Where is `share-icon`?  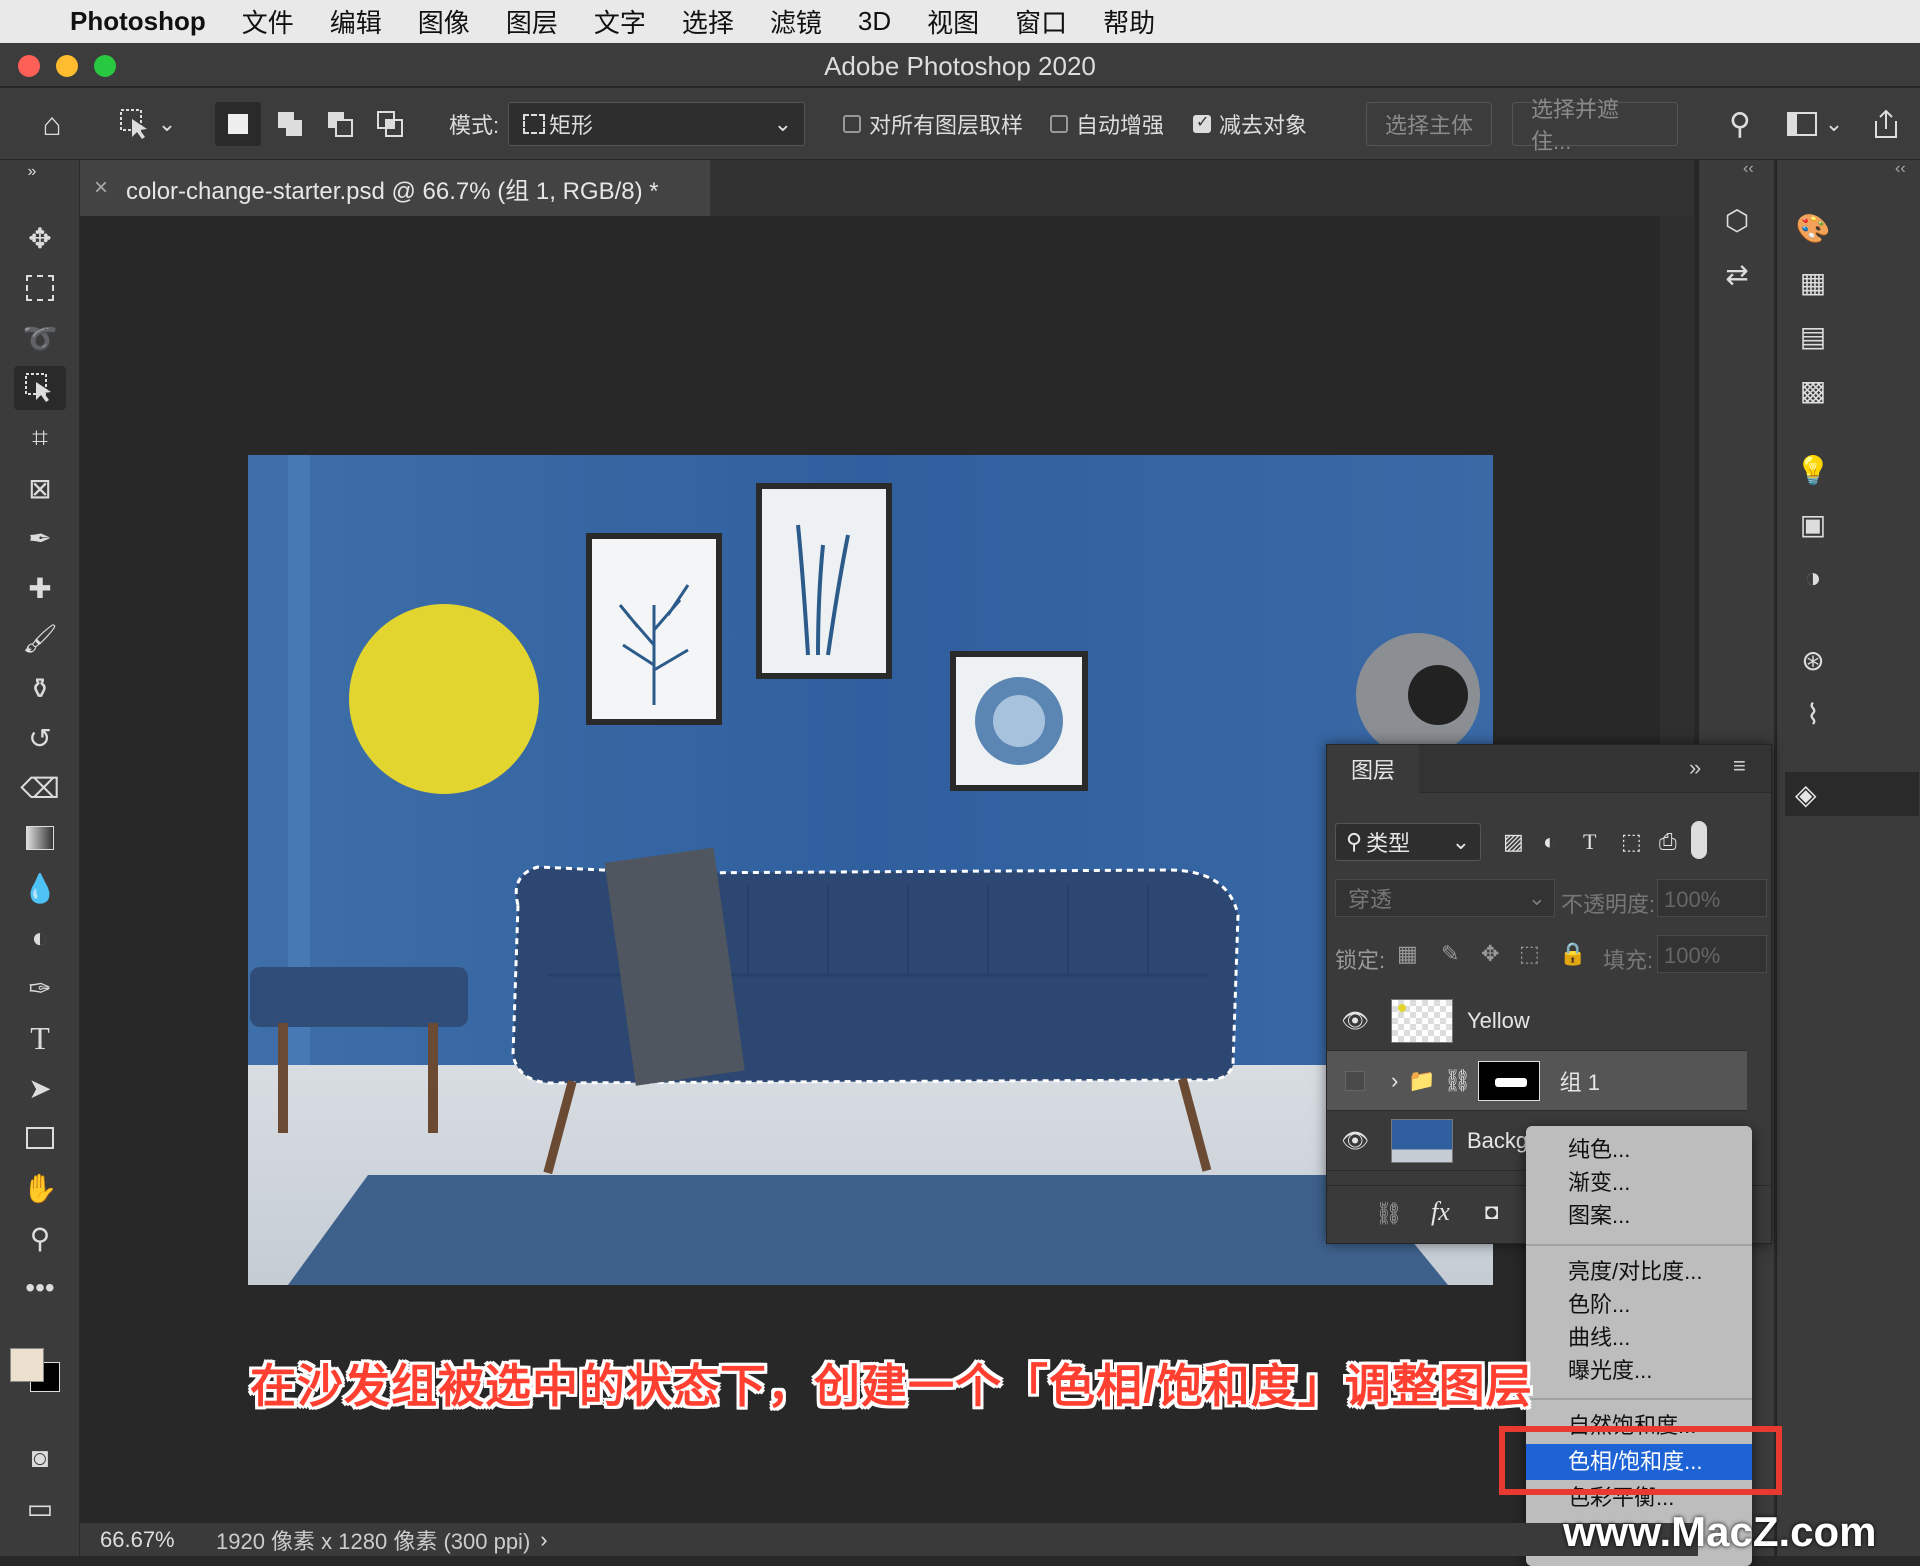 share-icon is located at coordinates (1886, 124).